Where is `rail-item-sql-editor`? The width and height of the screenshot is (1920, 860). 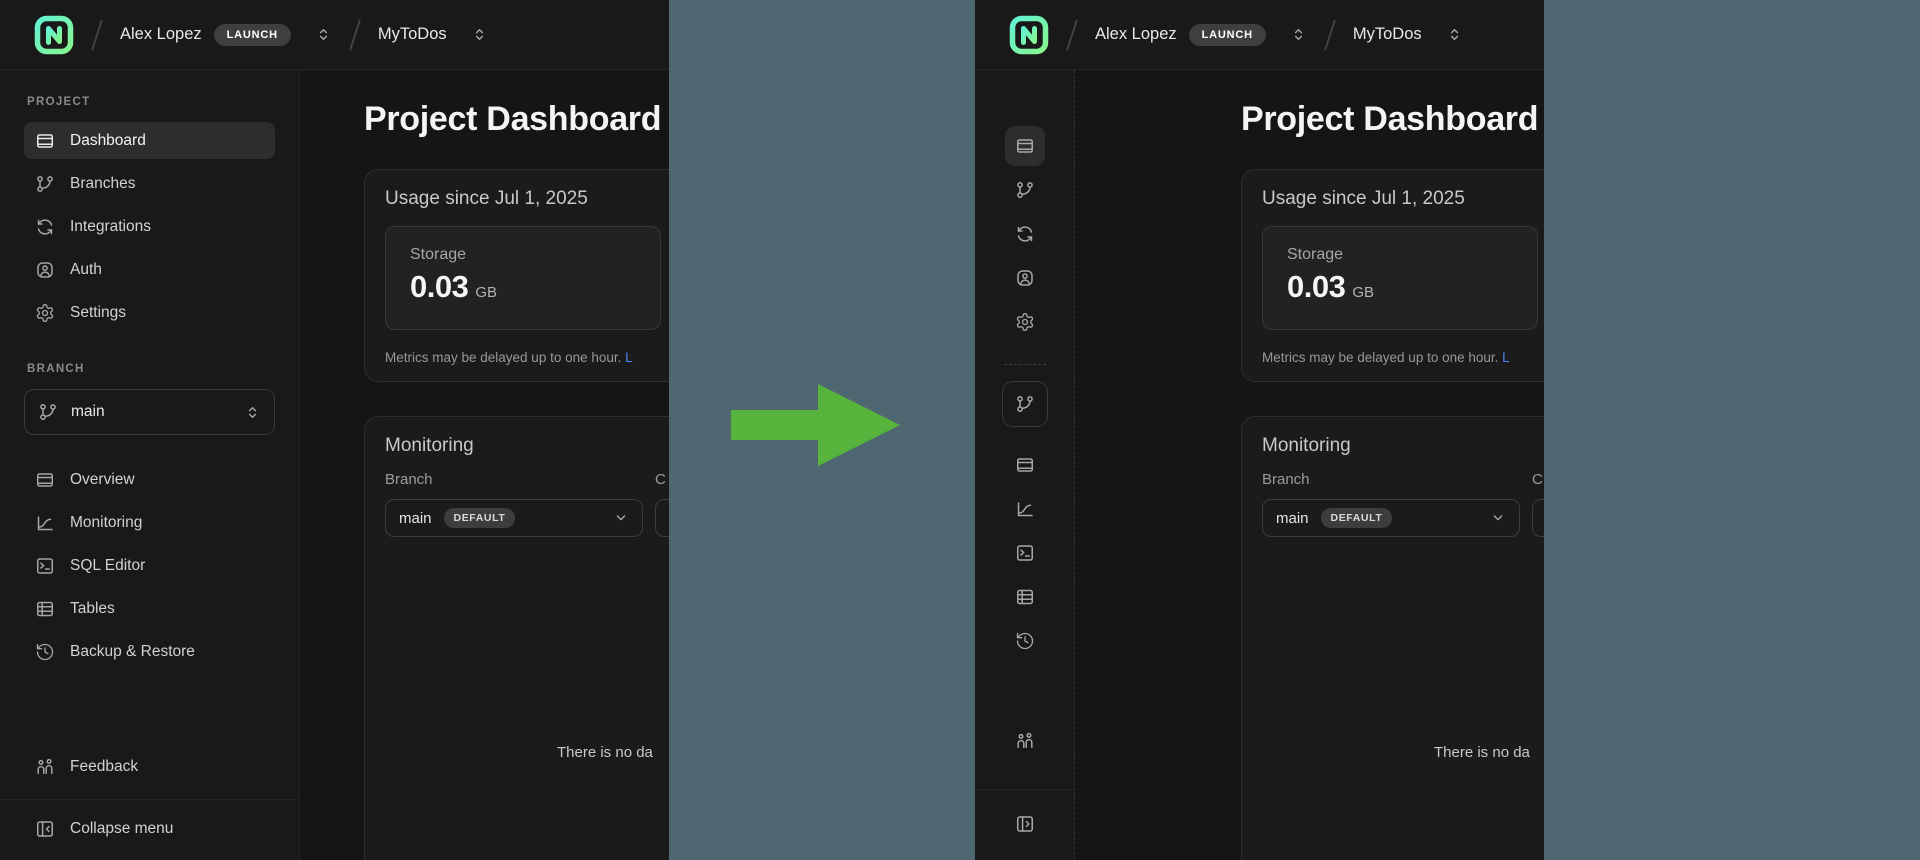
rail-item-sql-editor is located at coordinates (1025, 553).